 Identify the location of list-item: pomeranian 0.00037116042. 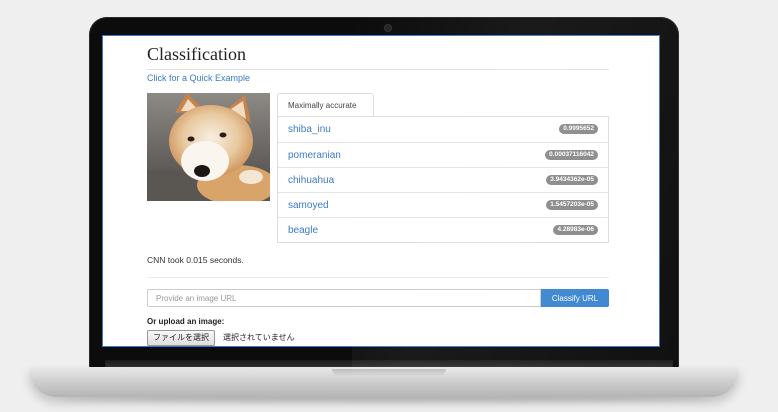
(443, 154).